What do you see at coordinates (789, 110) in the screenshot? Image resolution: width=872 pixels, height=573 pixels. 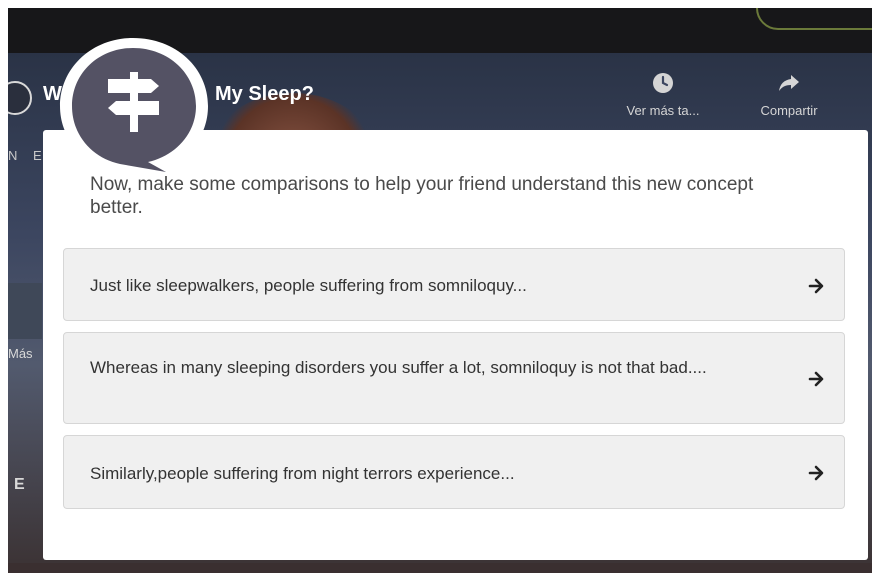 I see `share-label: Compartir` at bounding box center [789, 110].